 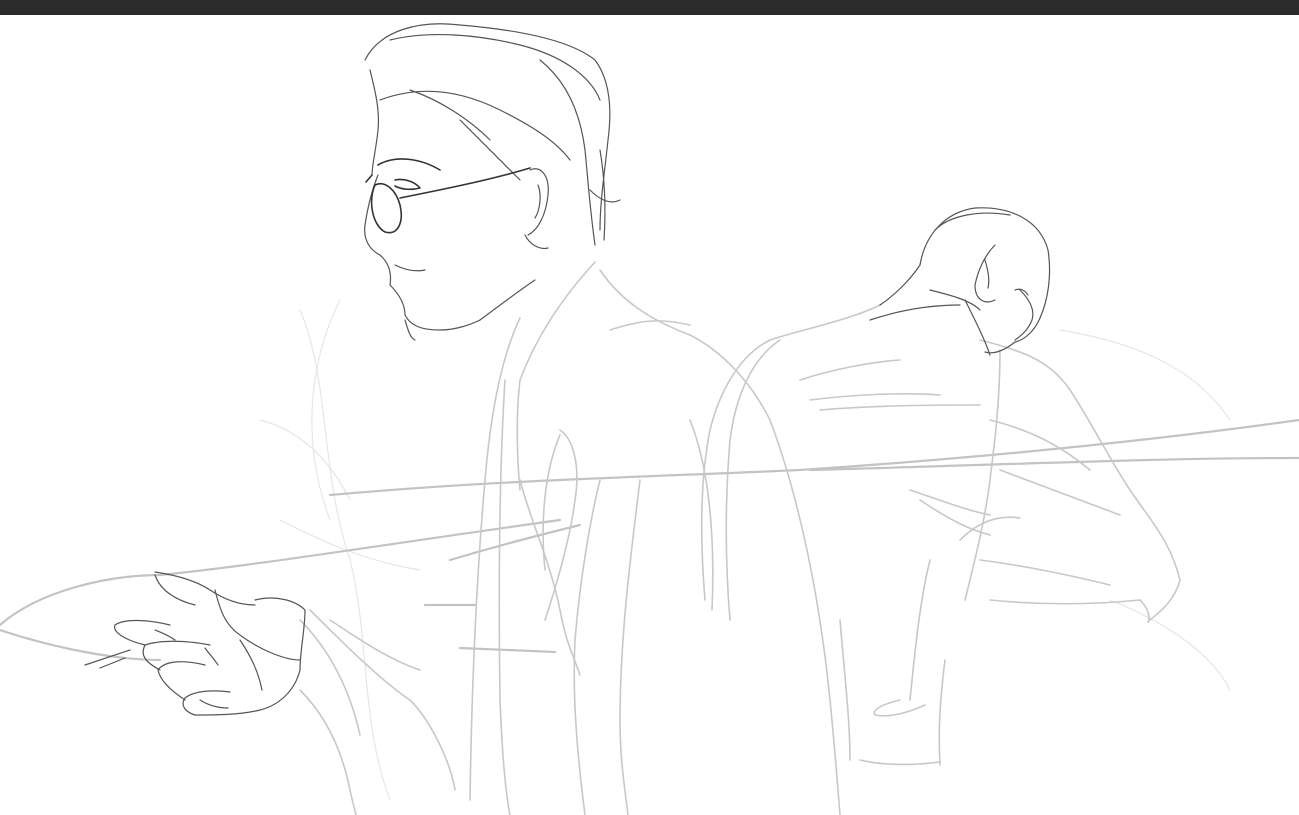 I want to click on front-figure-head, so click(x=492, y=182).